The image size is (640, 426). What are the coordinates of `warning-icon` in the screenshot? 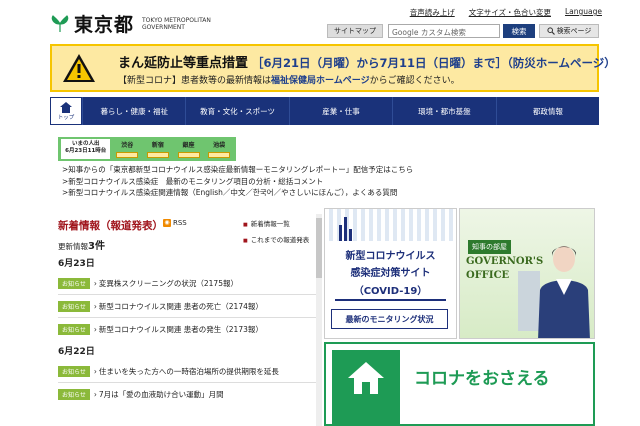 It's located at (79, 68).